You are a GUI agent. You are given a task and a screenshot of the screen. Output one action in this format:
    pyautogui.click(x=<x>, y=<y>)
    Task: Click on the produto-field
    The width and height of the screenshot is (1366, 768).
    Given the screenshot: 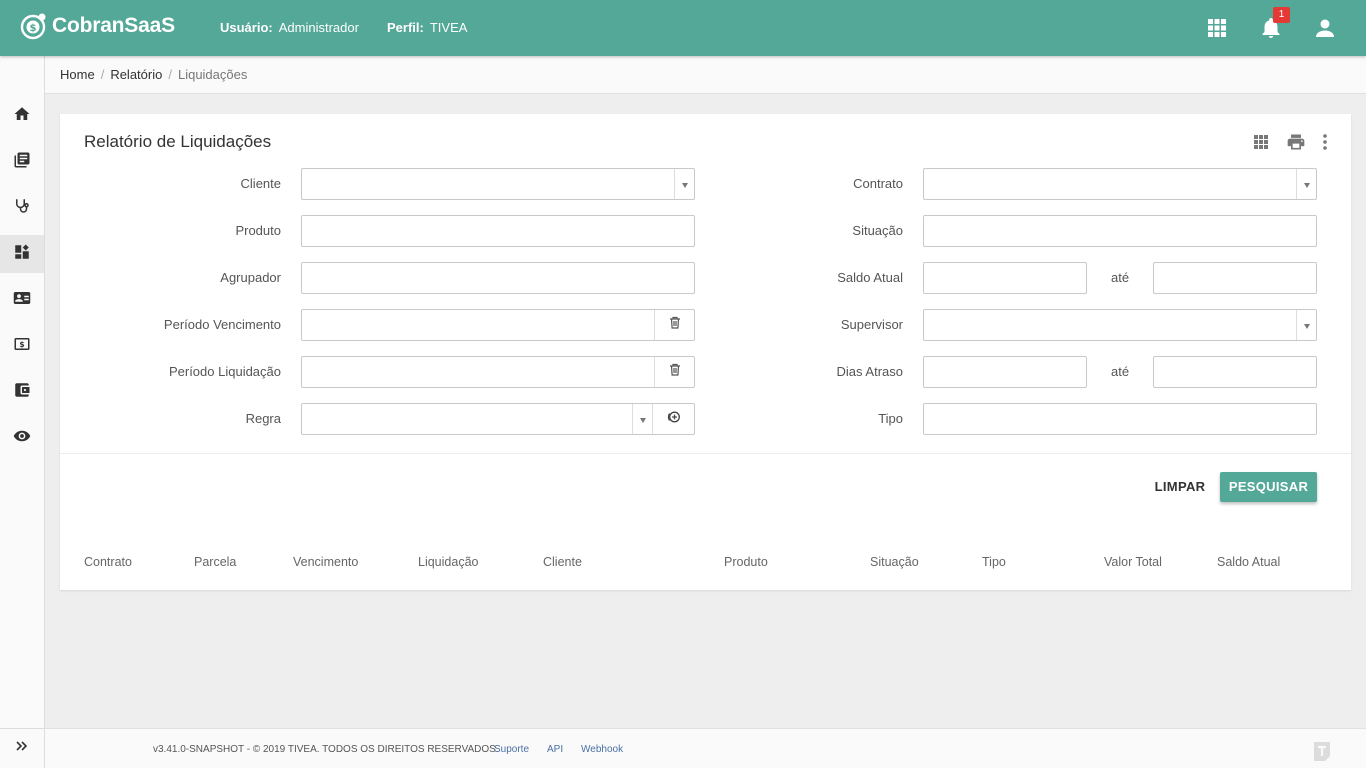 What is the action you would take?
    pyautogui.click(x=498, y=231)
    